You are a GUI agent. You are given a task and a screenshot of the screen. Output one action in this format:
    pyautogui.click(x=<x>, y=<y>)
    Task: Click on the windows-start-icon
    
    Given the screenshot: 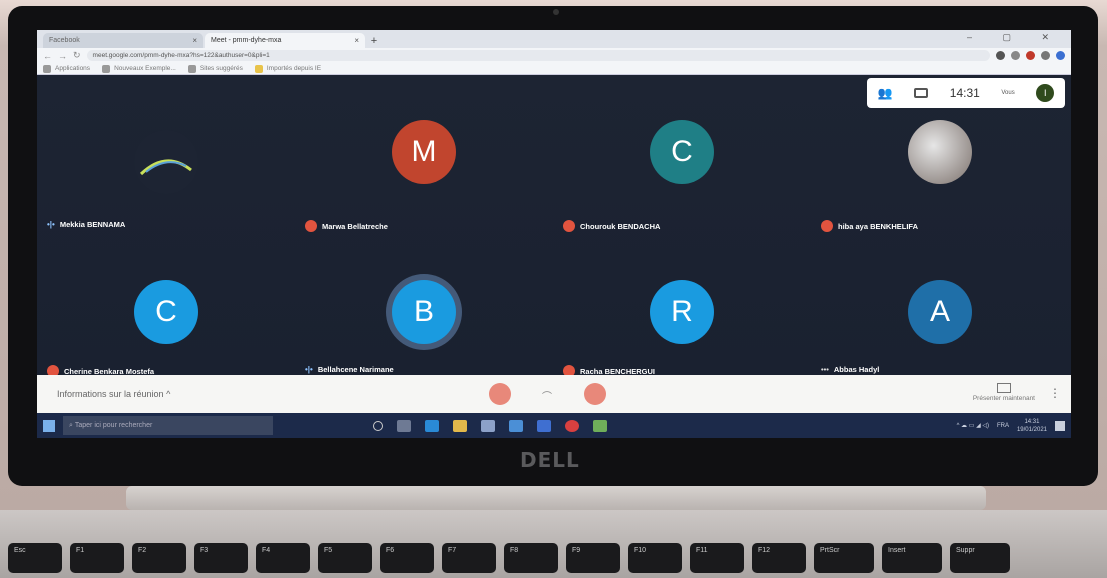 What is the action you would take?
    pyautogui.click(x=49, y=425)
    